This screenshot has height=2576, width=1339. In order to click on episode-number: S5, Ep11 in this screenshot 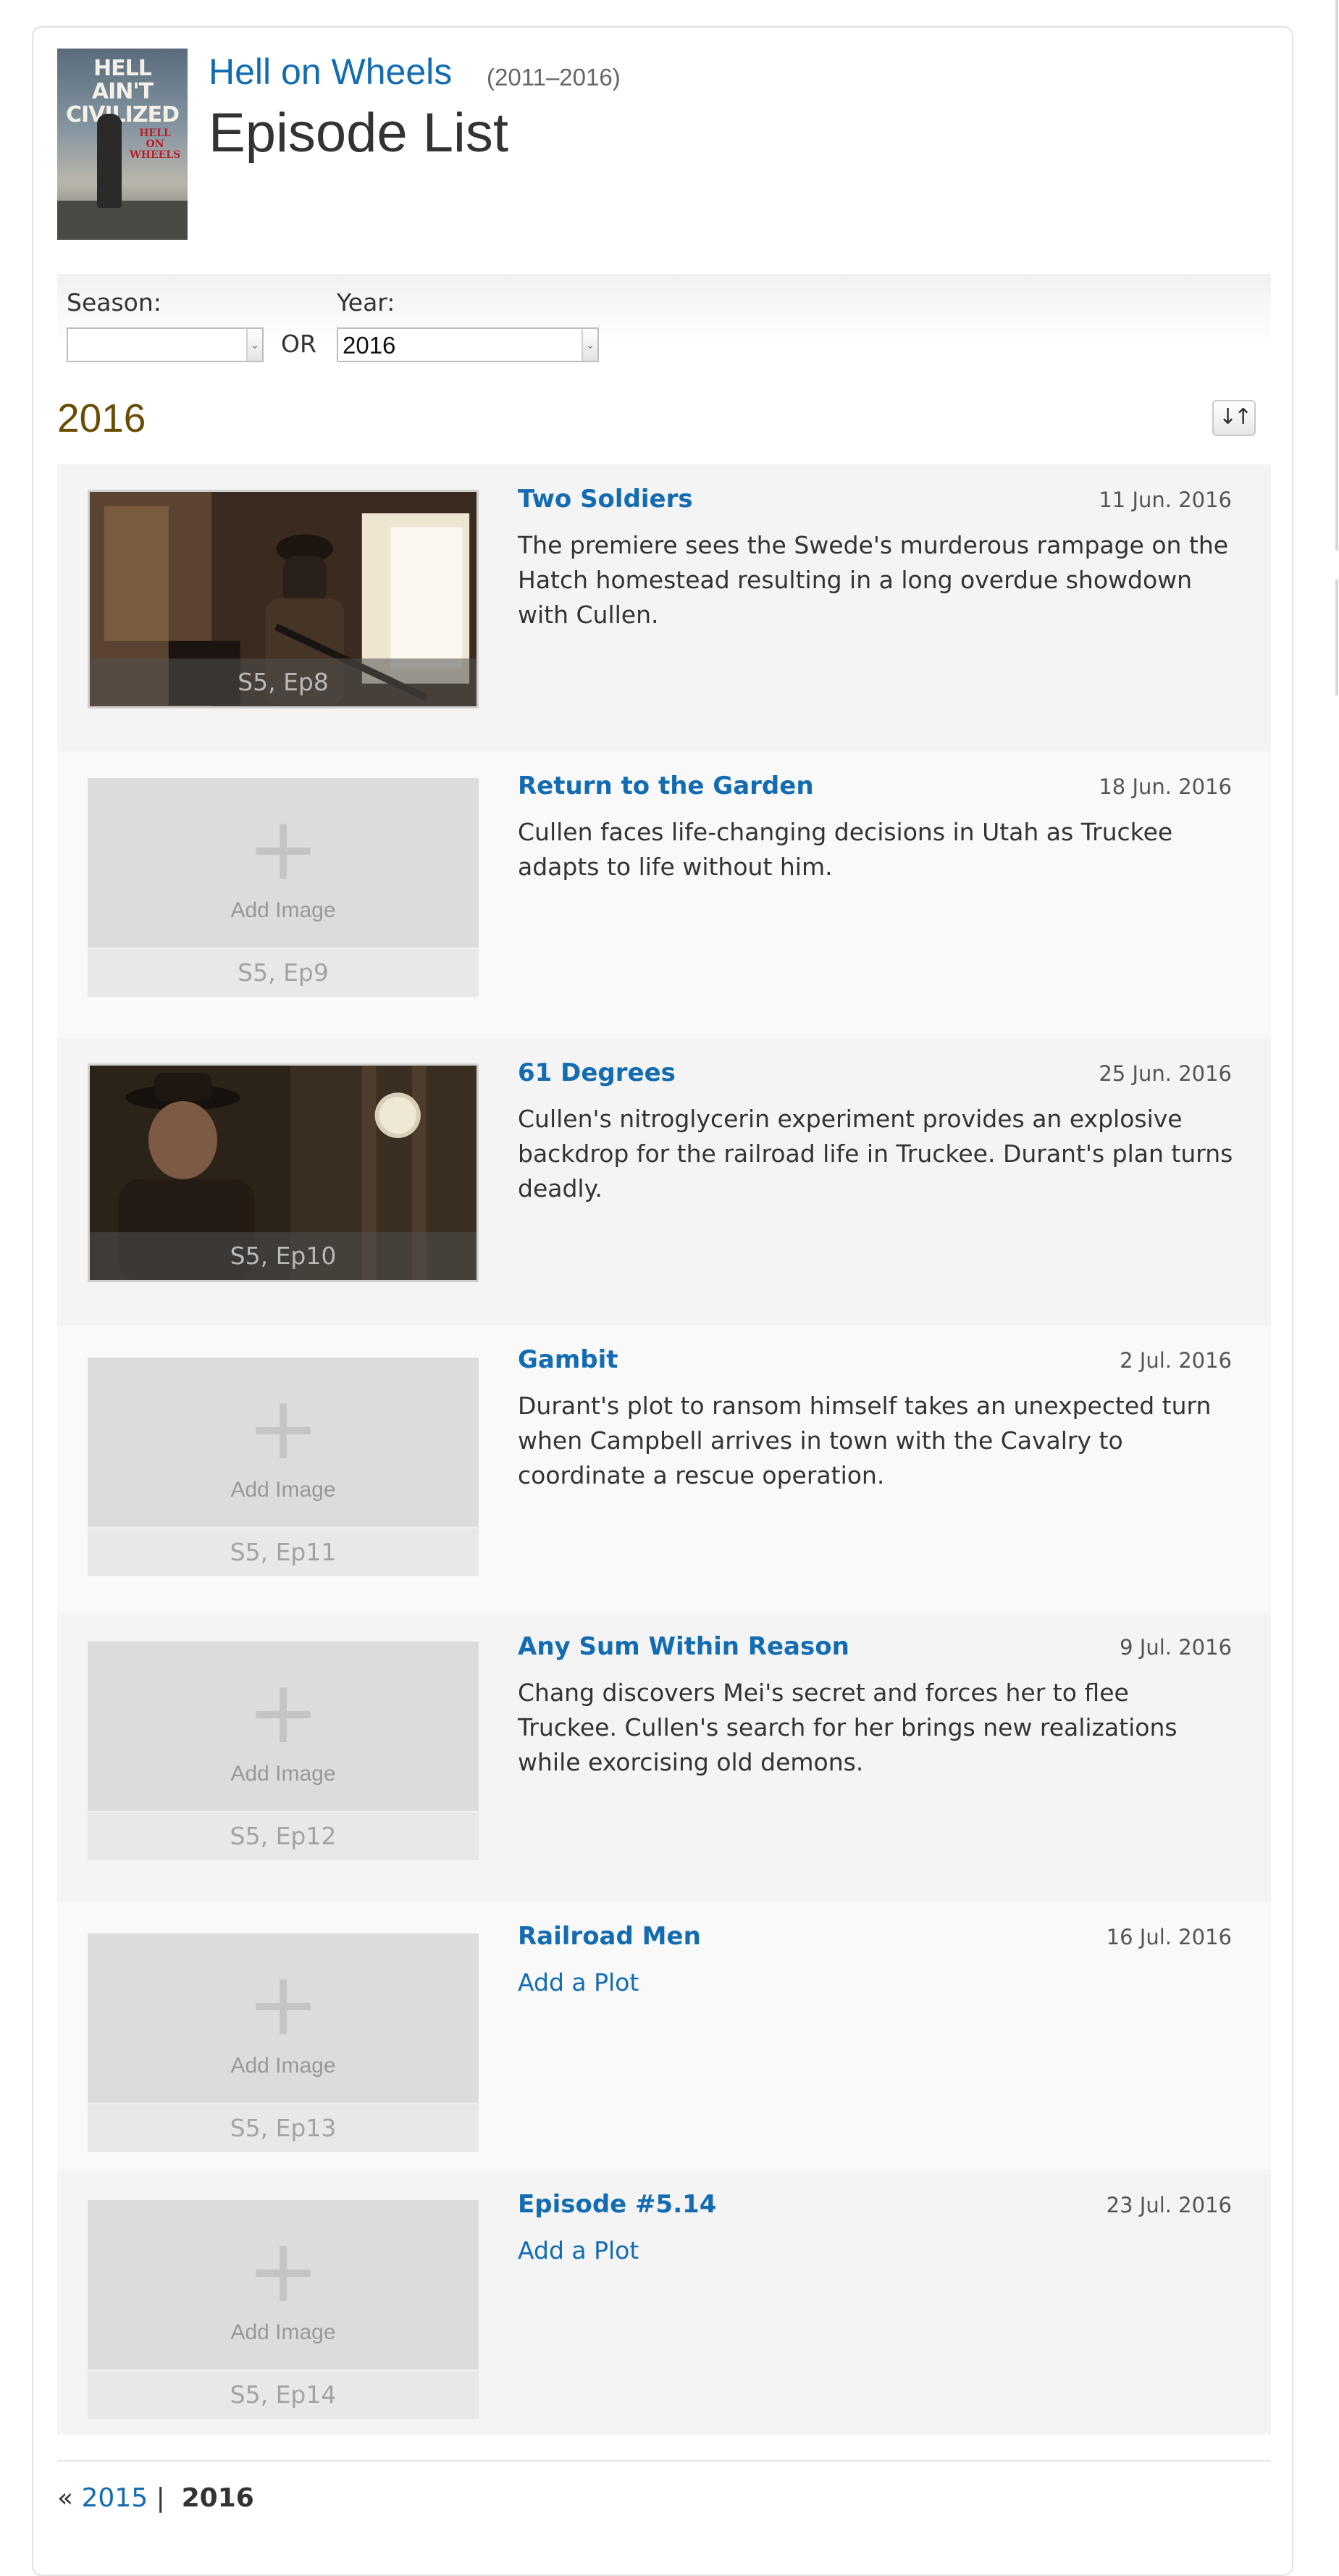, I will do `click(283, 1551)`.